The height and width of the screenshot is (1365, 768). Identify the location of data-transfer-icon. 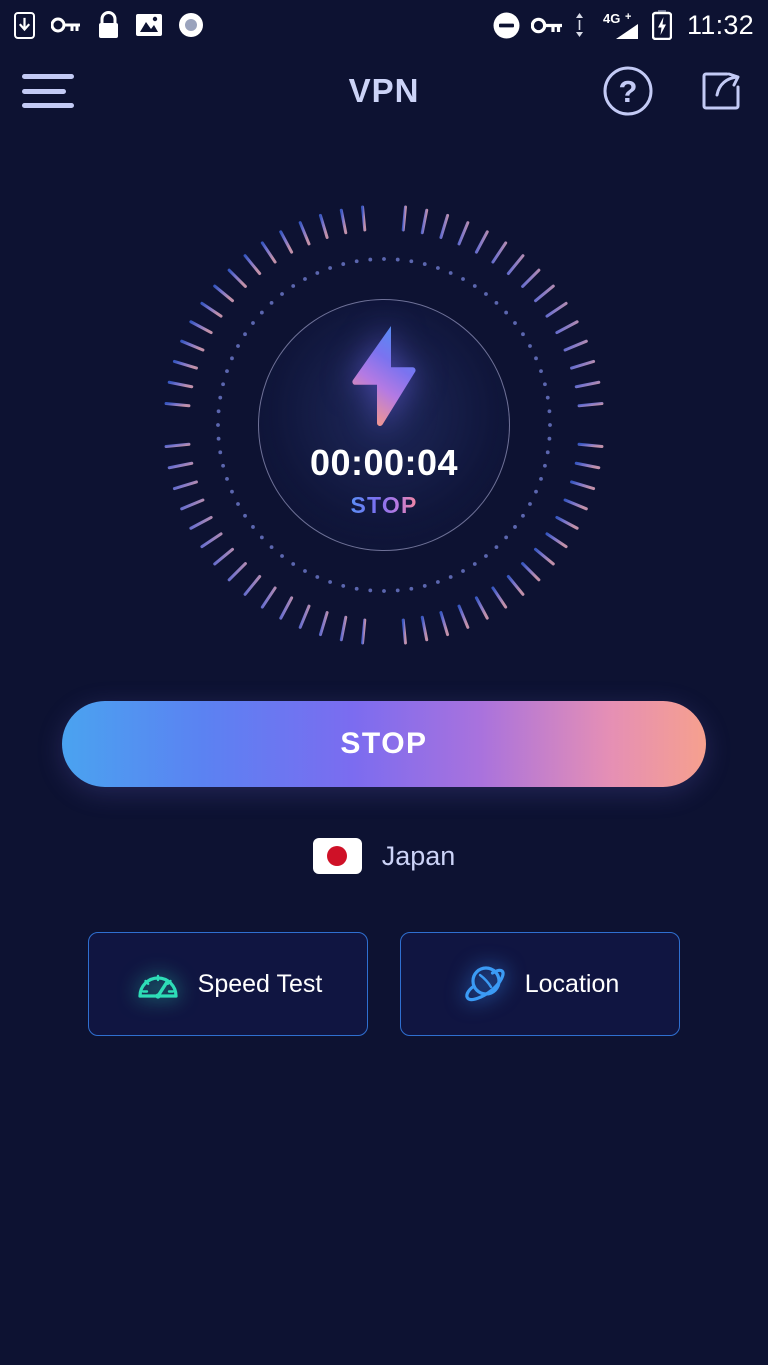
(579, 25).